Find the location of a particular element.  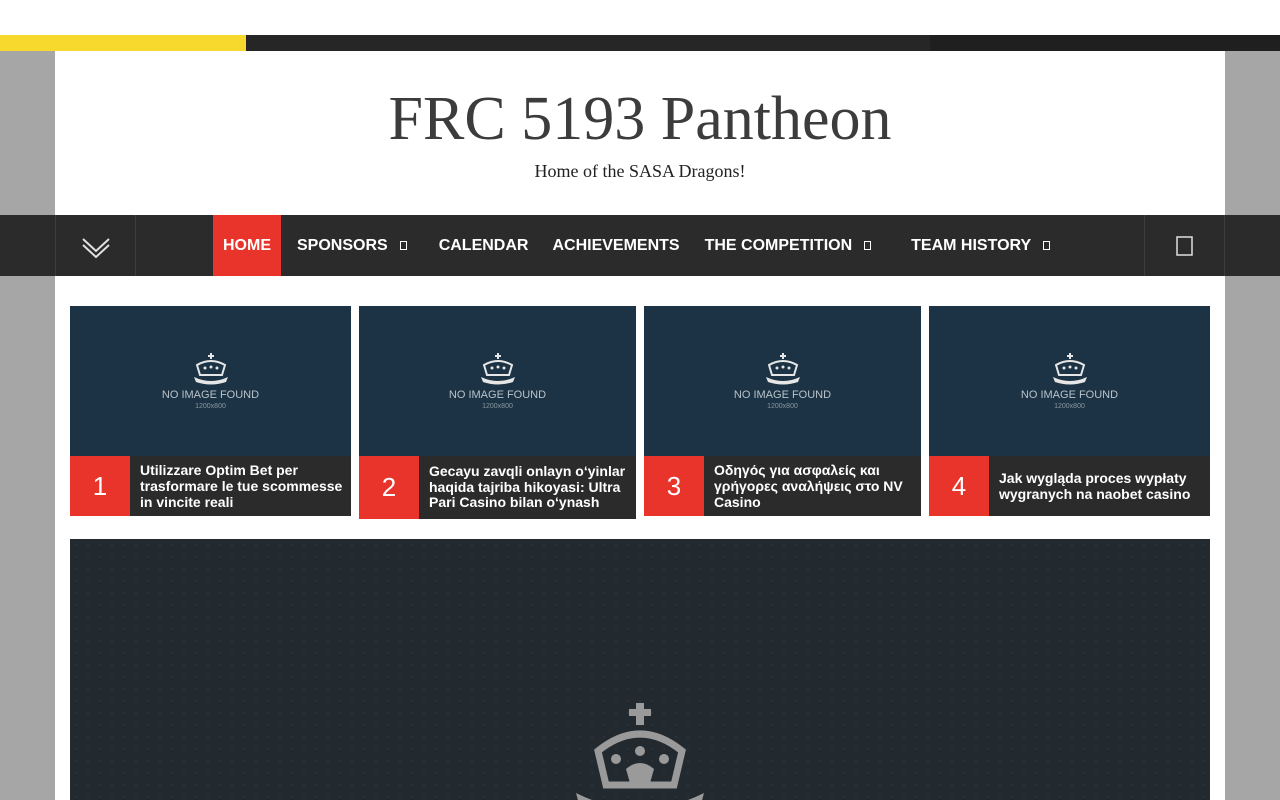

nav-item-sponsors: SPONSORS is located at coordinates (355, 245).